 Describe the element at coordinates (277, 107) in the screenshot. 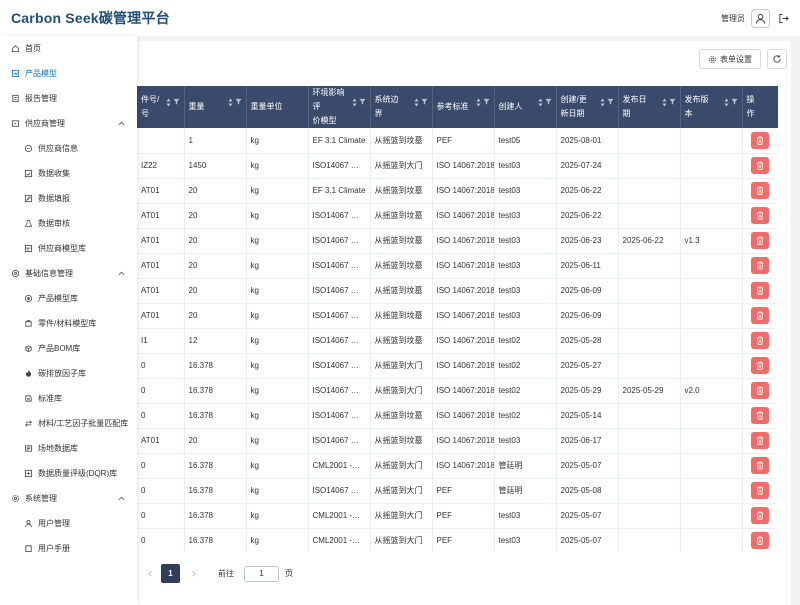

I see `column-header-2: 重量单位` at that location.